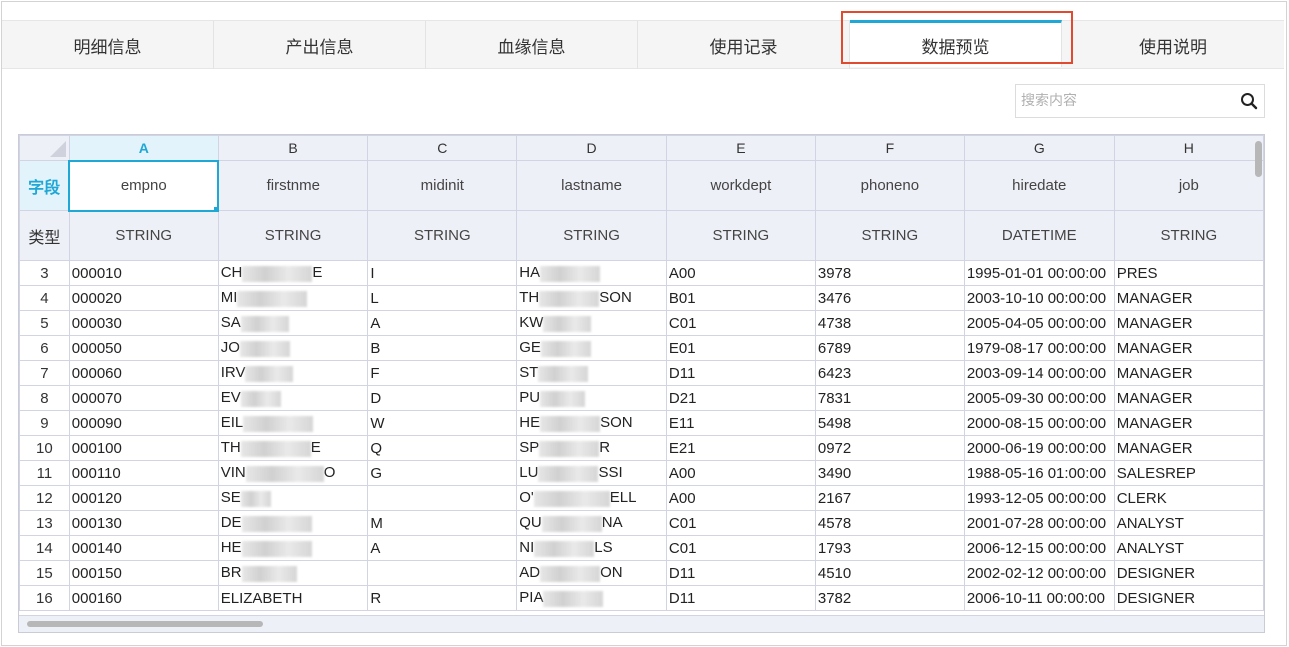 The image size is (1289, 647). Describe the element at coordinates (889, 598) in the screenshot. I see `table-cell: 3782` at that location.